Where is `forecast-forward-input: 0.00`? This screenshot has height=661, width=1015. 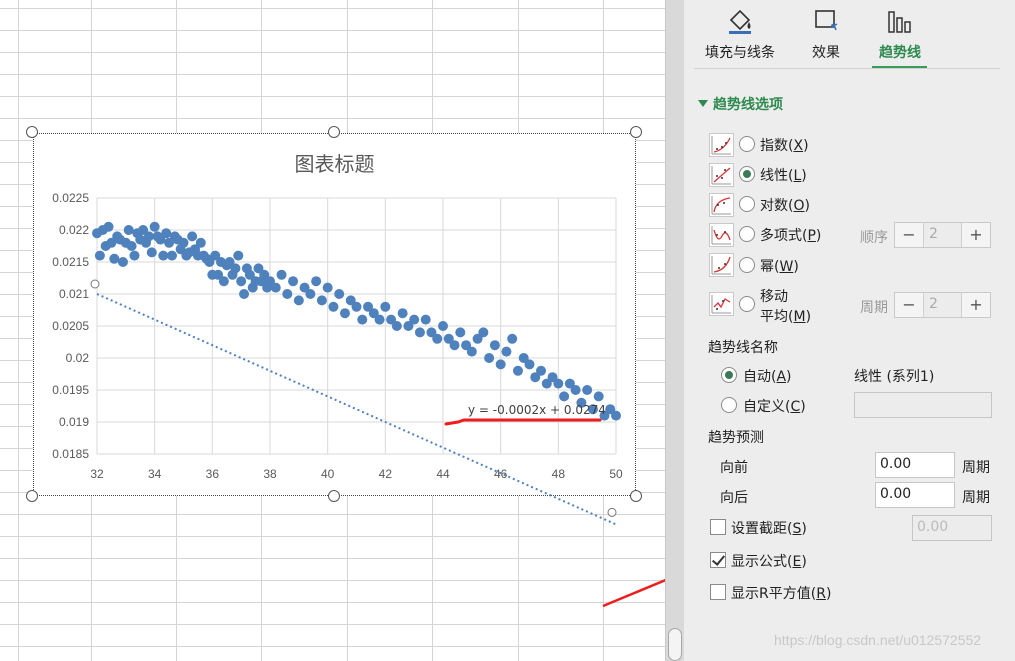 forecast-forward-input: 0.00 is located at coordinates (915, 465).